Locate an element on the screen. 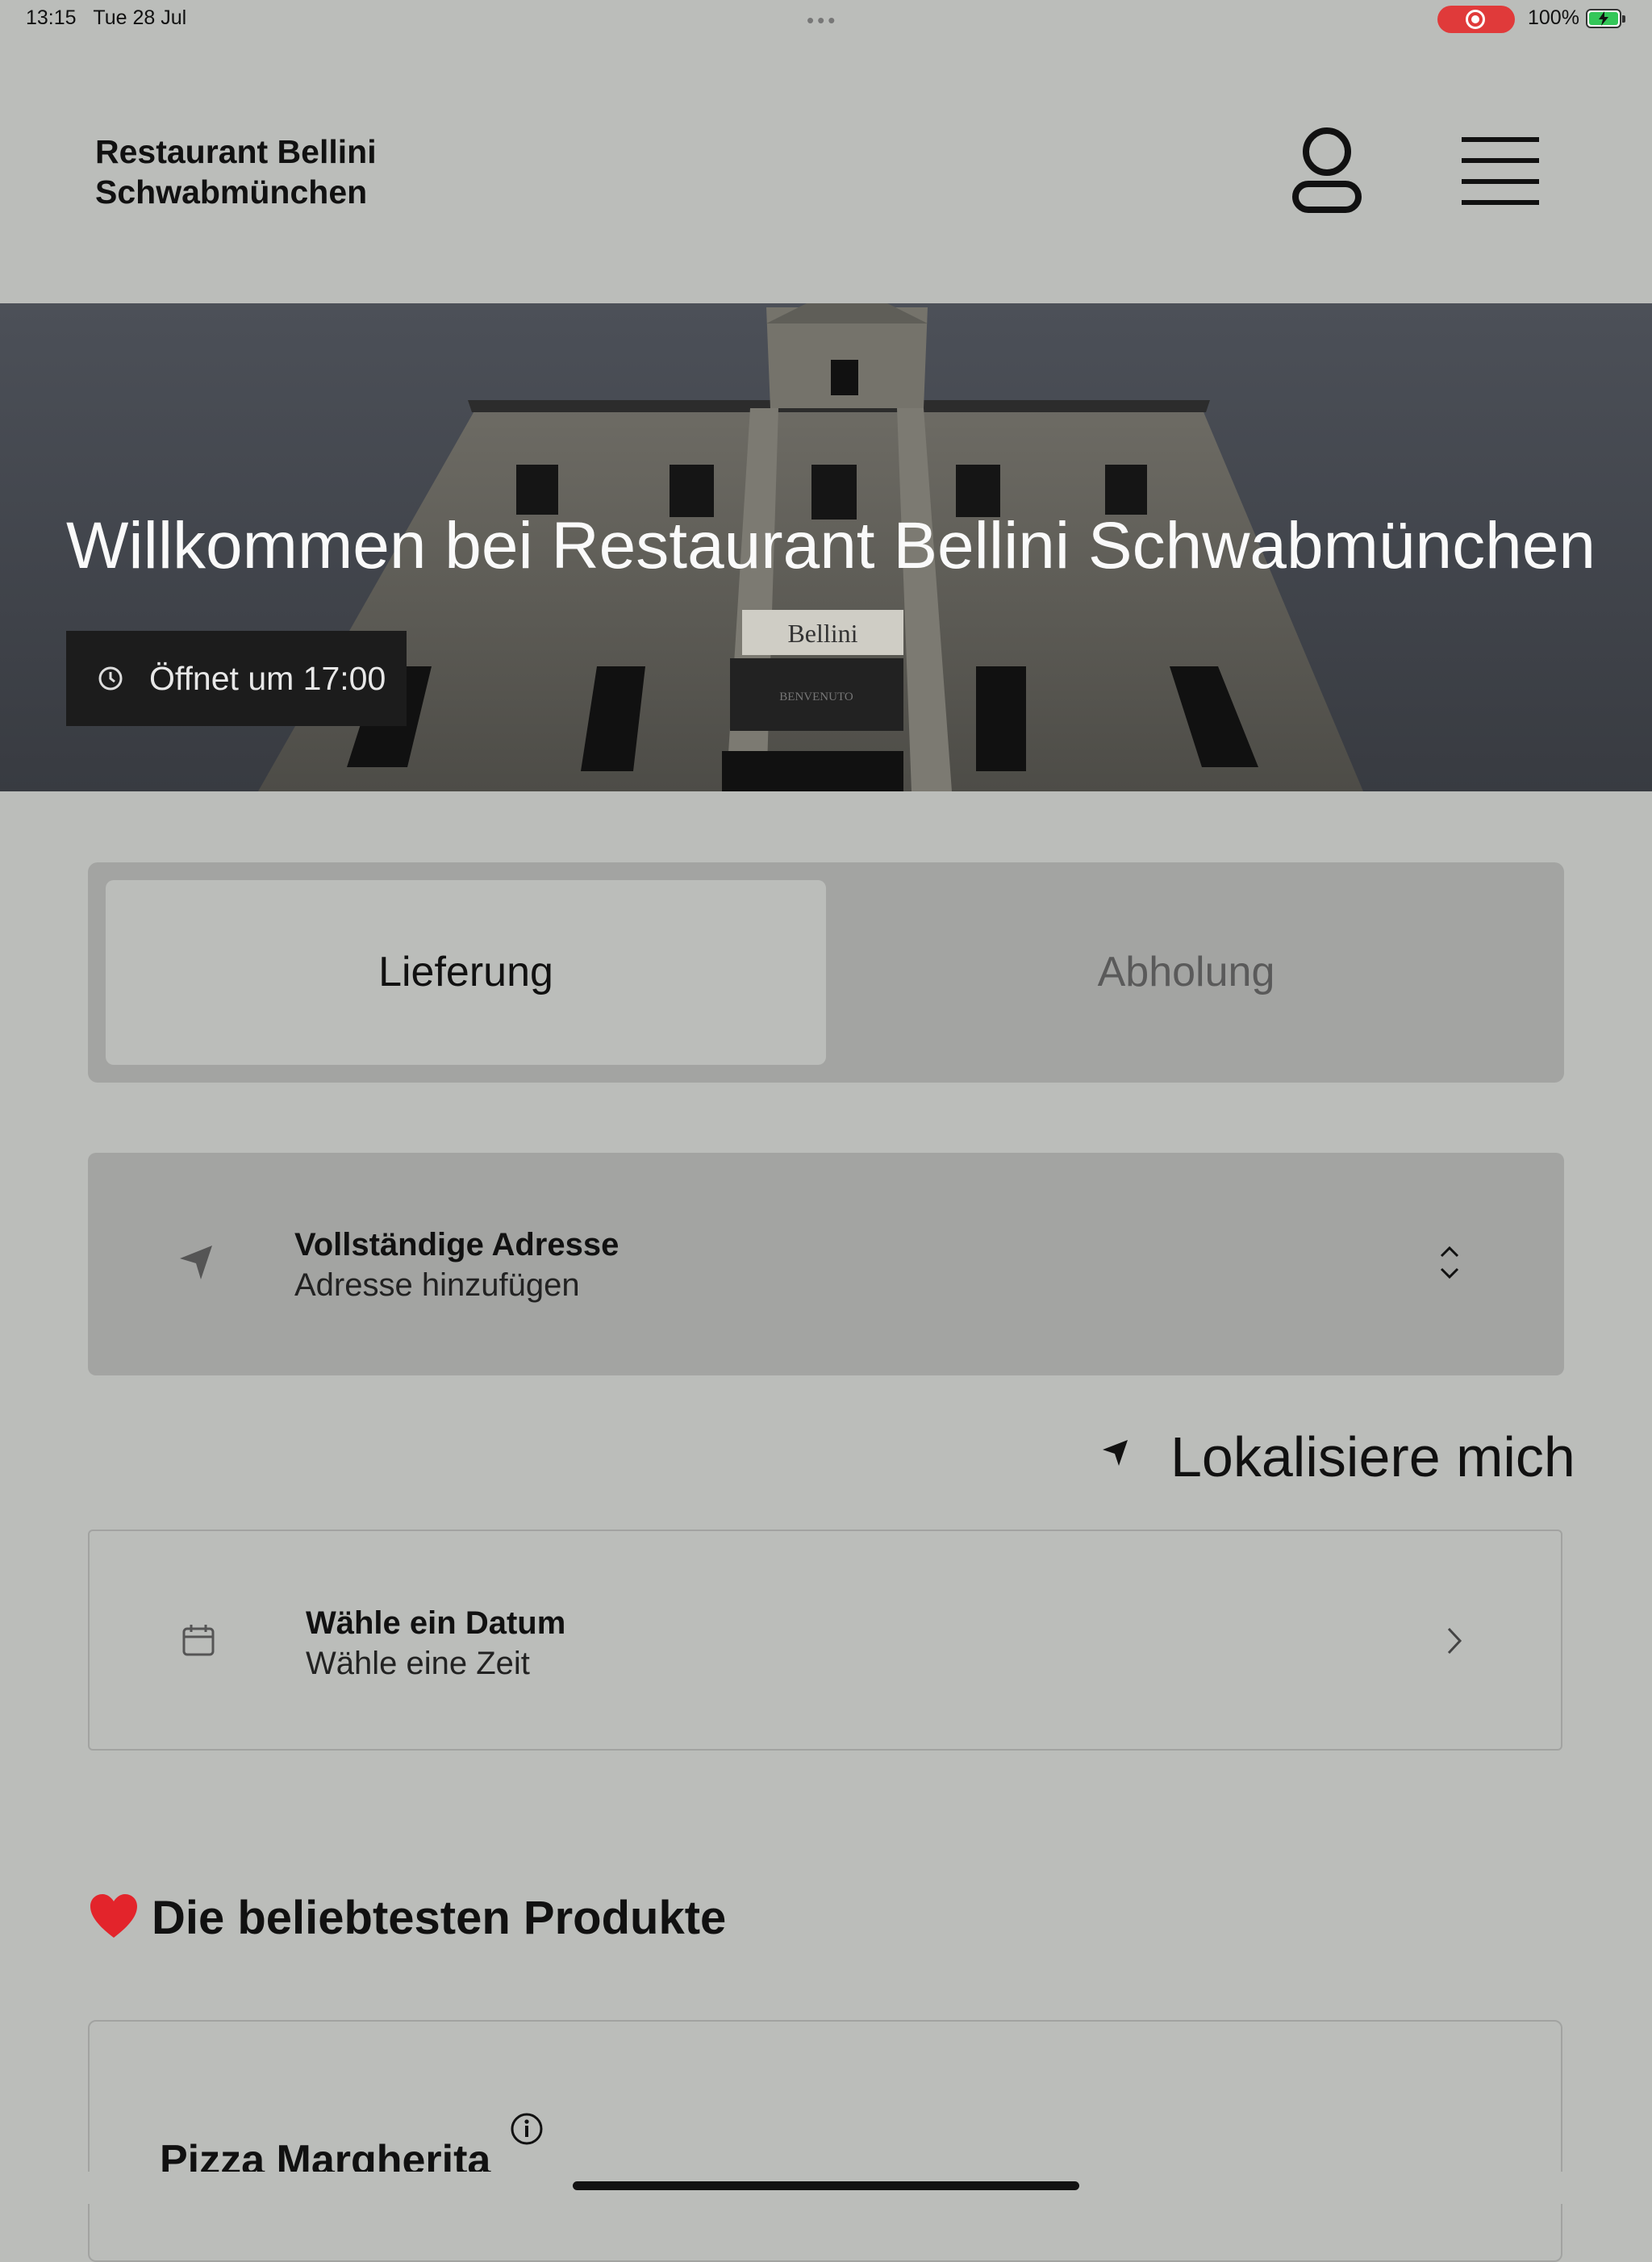  hamburger-menu-icon is located at coordinates (1501, 171).